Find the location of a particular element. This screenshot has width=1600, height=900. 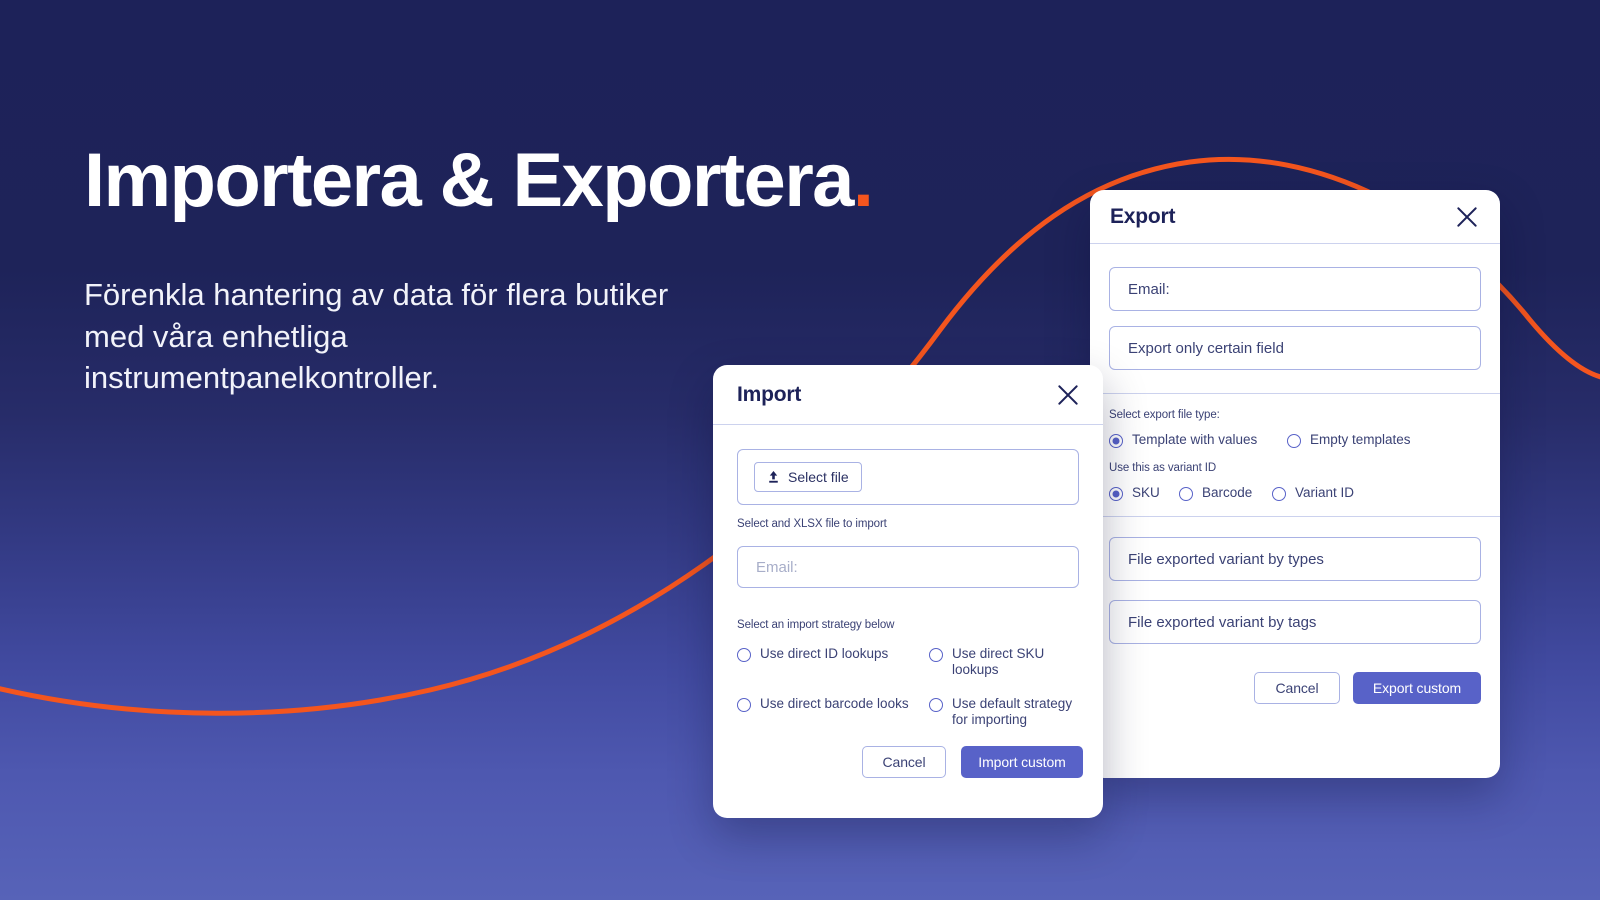

export-dialog-footer: Cancel Export custom is located at coordinates (1295, 674).